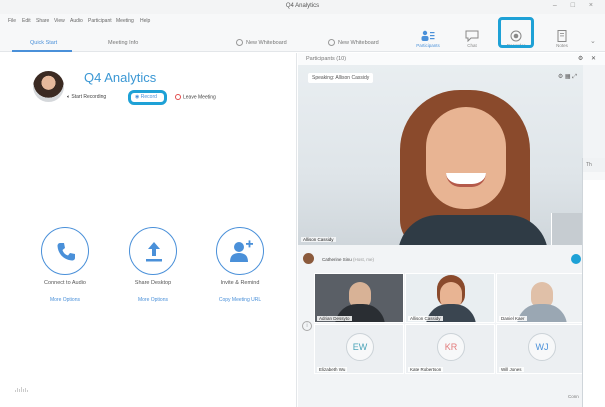 The width and height of the screenshot is (605, 407). I want to click on tab-meeting-info: Meeting Info, so click(123, 43).